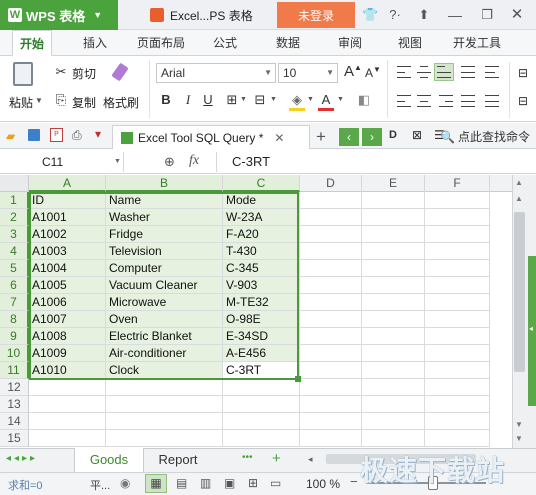 Image resolution: width=536 pixels, height=495 pixels. What do you see at coordinates (14, 319) in the screenshot?
I see `row-header: 8` at bounding box center [14, 319].